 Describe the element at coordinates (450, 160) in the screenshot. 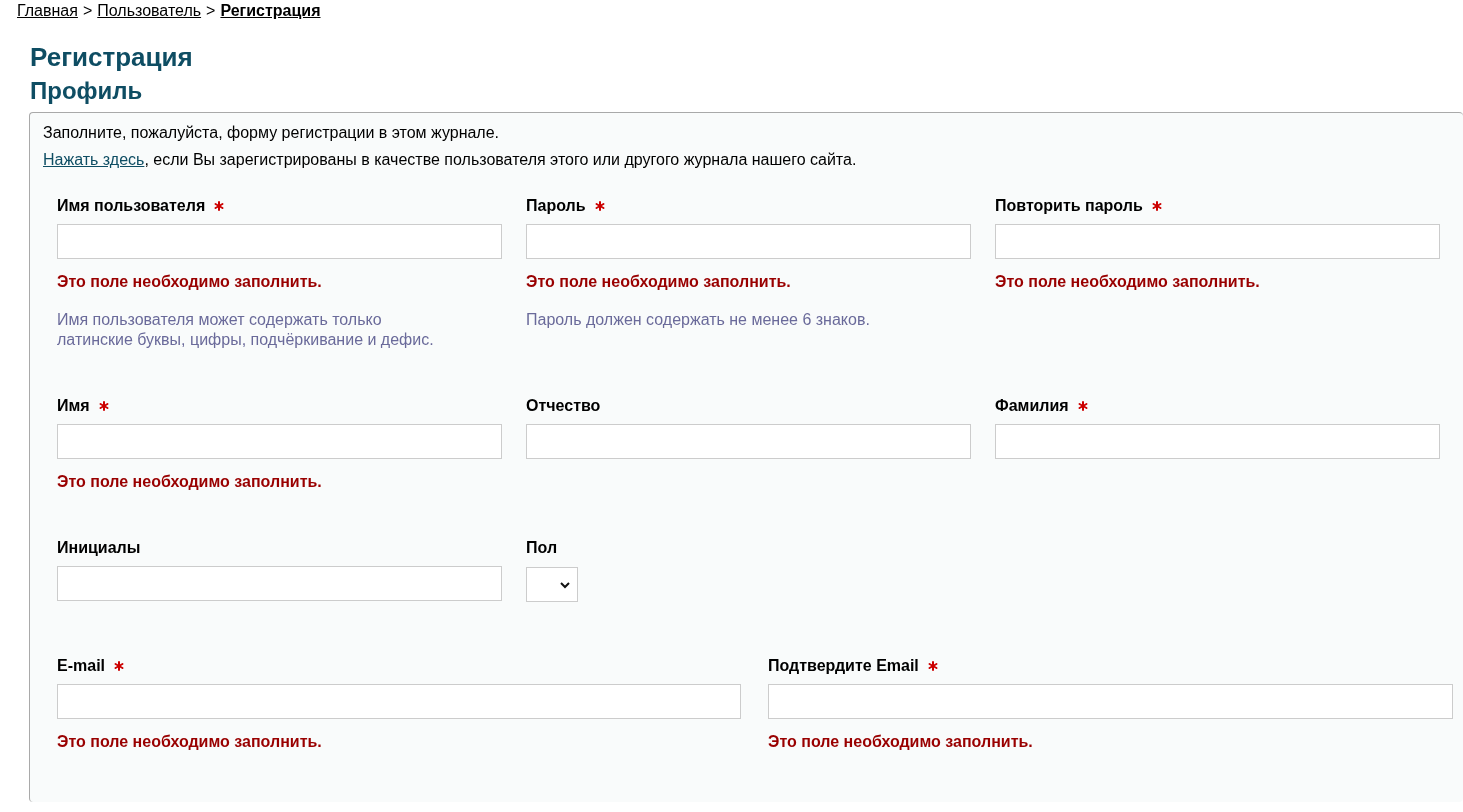

I see `login-text: Нажать здесь, если Вы зарегистрированы в качестве пользователя этого или другого журнала нашего сайта.` at that location.